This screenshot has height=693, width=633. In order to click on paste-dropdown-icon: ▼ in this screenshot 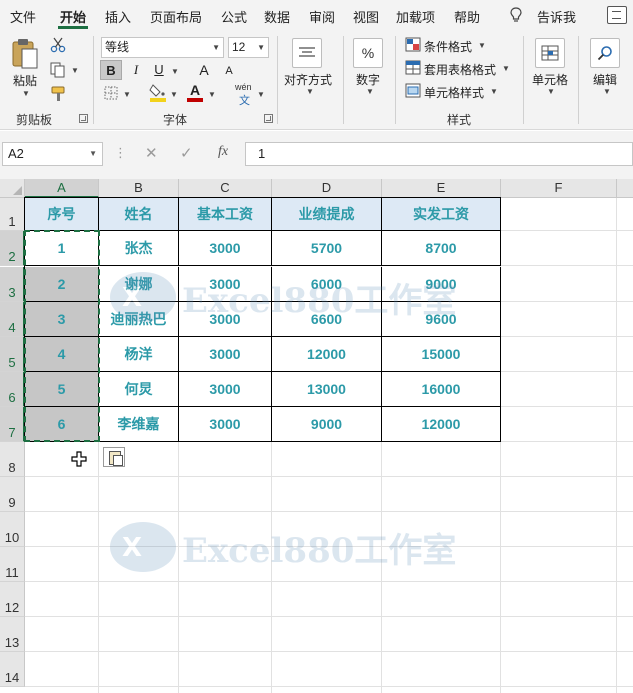, I will do `click(26, 93)`.